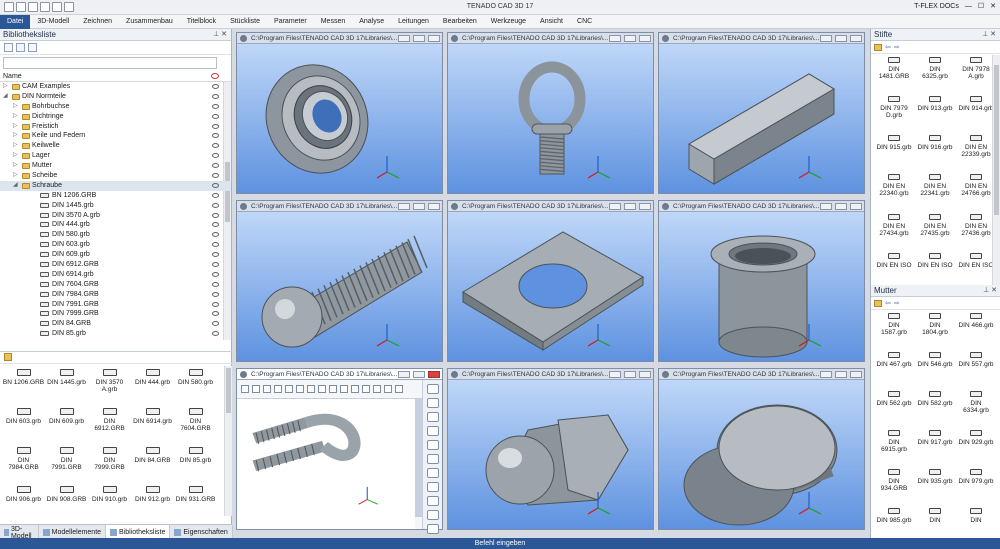  I want to click on visibility-icon, so click(215, 76).